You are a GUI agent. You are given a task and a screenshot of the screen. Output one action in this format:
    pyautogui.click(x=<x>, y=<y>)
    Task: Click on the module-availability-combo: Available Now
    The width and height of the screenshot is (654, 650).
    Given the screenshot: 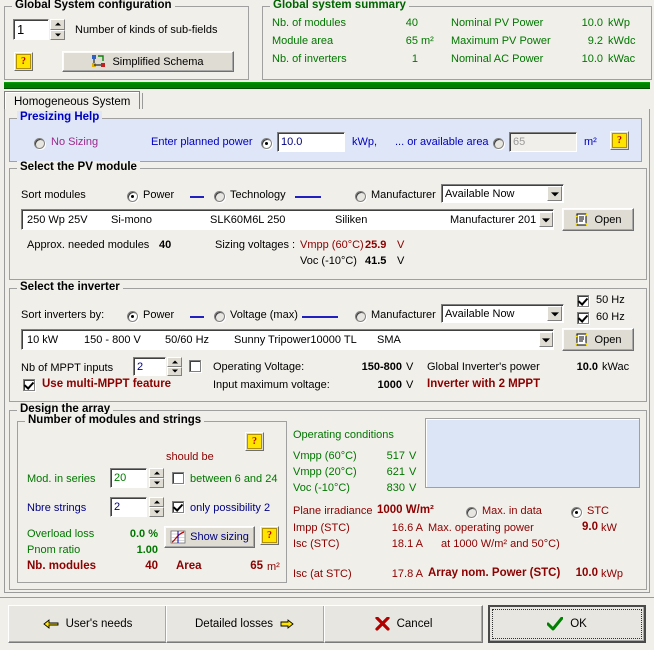 What is the action you would take?
    pyautogui.click(x=502, y=193)
    